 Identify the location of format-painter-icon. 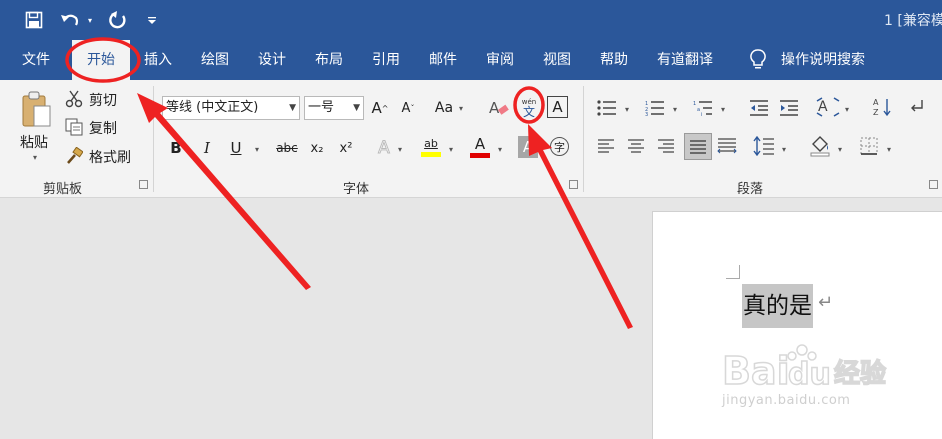
(74, 156).